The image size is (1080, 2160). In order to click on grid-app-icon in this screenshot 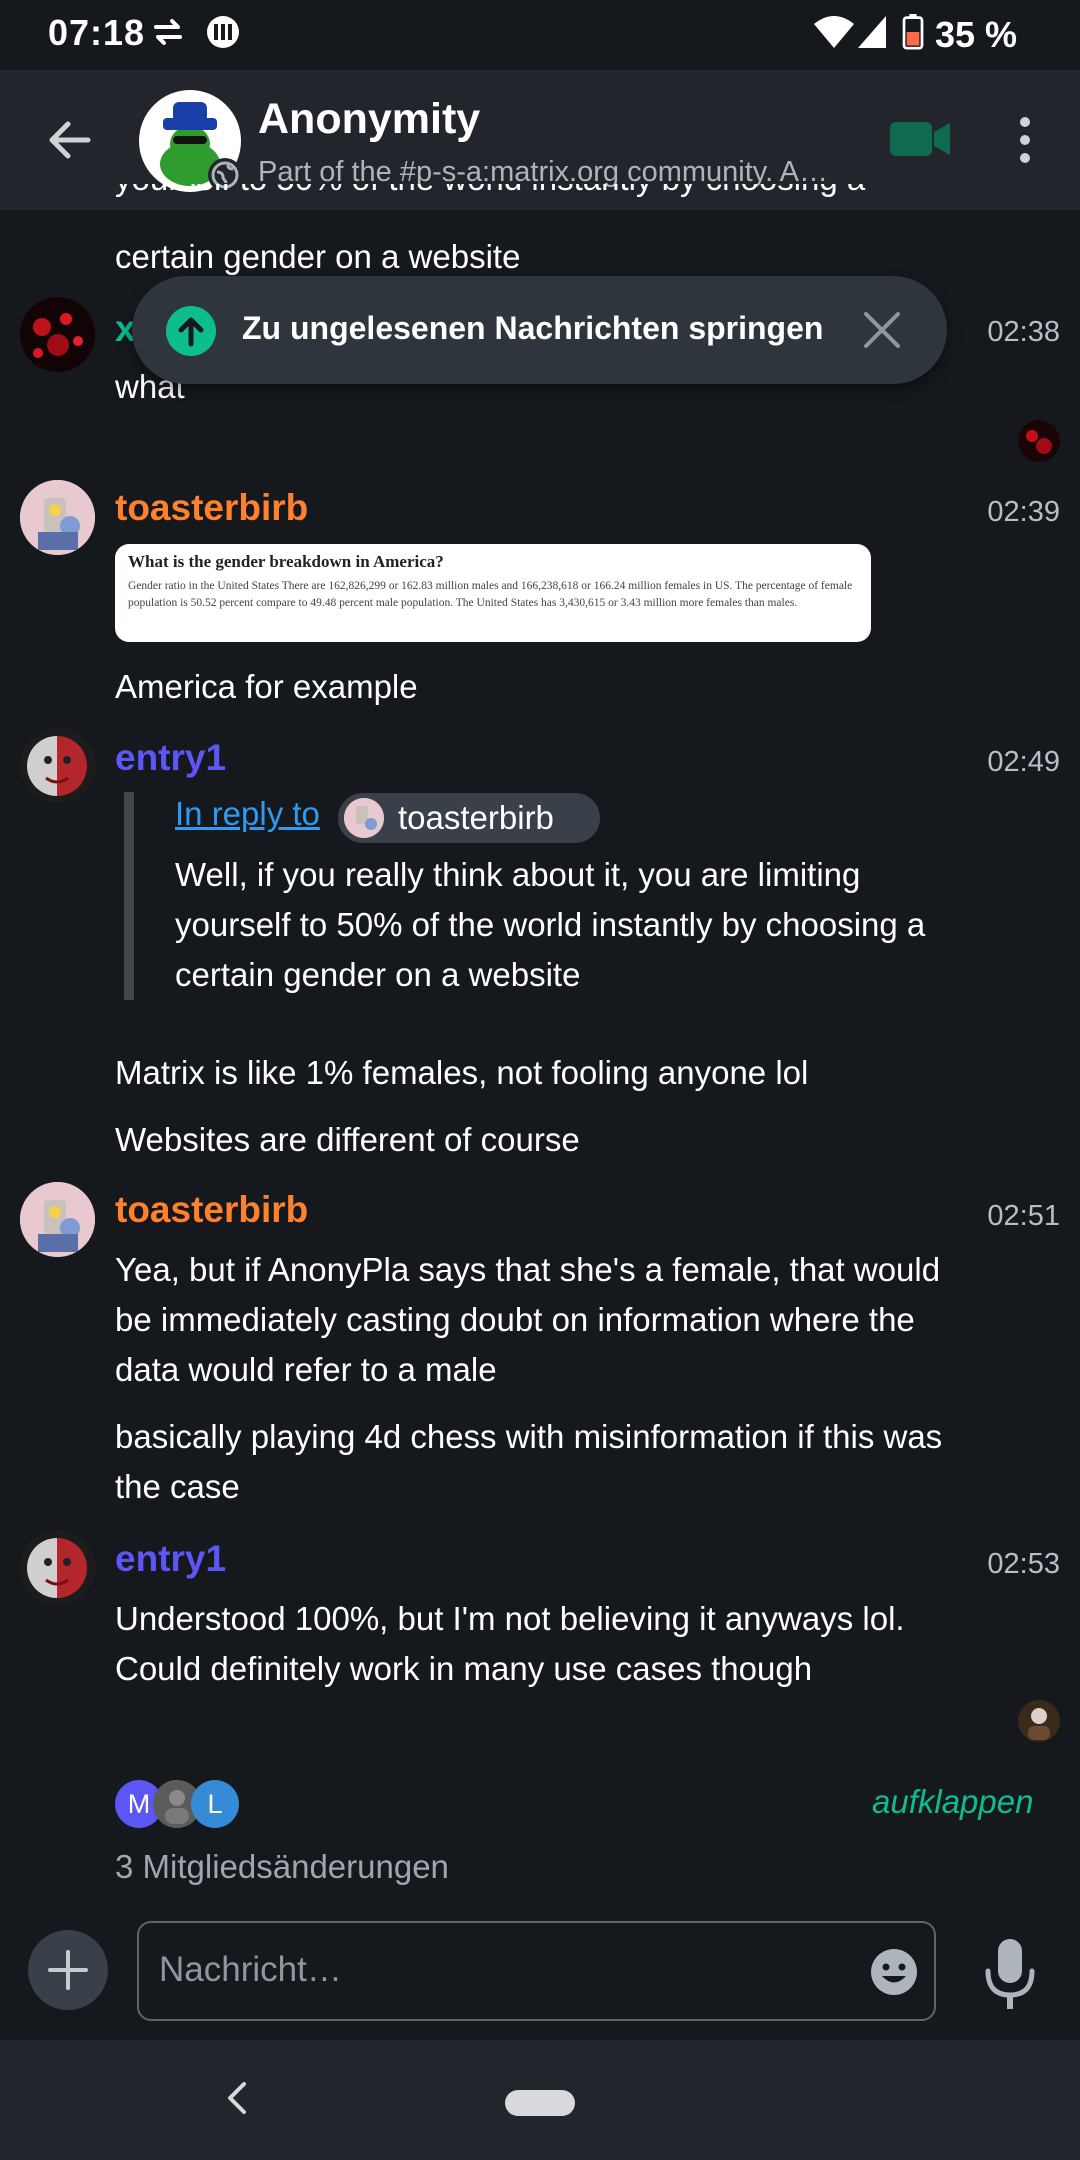, I will do `click(223, 32)`.